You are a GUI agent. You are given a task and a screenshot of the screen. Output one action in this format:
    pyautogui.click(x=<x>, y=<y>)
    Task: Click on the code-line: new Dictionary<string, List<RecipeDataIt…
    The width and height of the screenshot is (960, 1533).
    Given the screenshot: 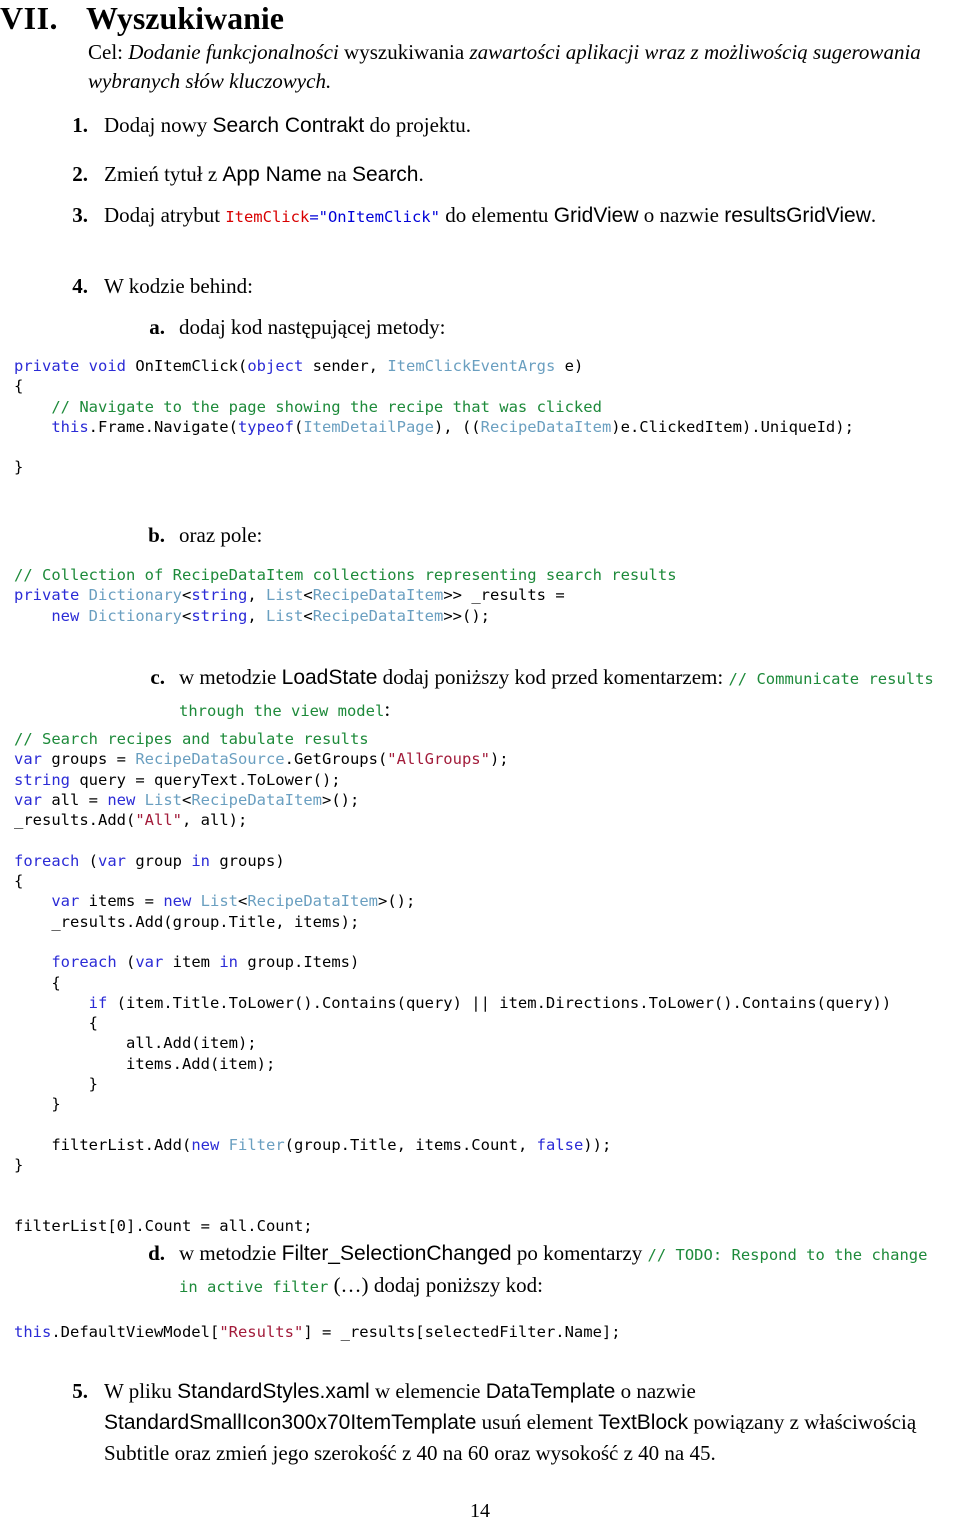 What is the action you would take?
    pyautogui.click(x=271, y=615)
    